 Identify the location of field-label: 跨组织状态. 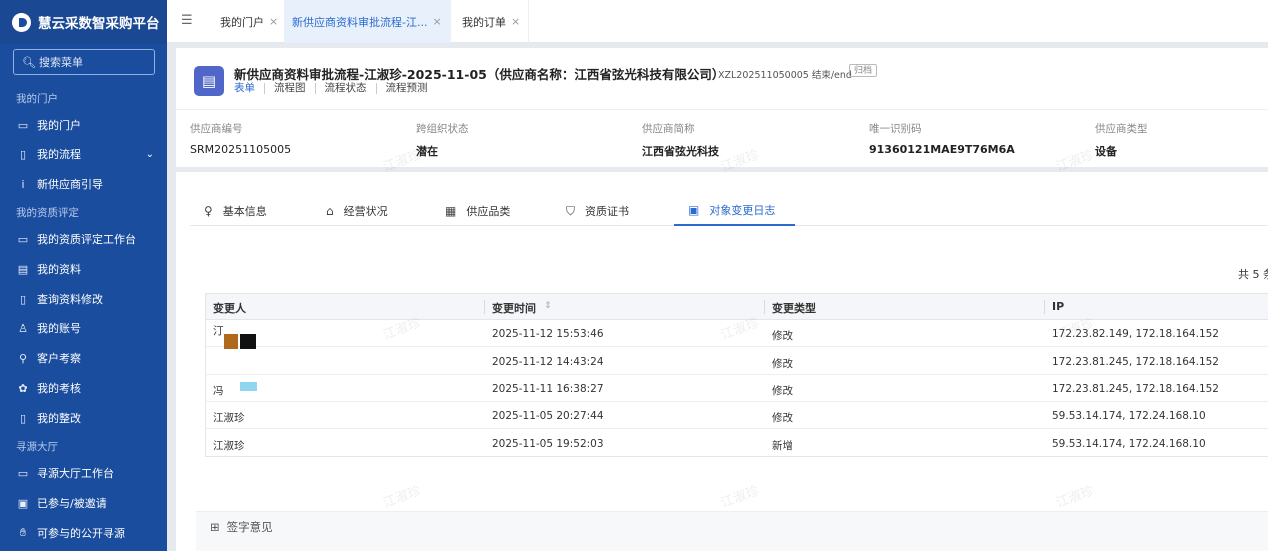
(442, 129).